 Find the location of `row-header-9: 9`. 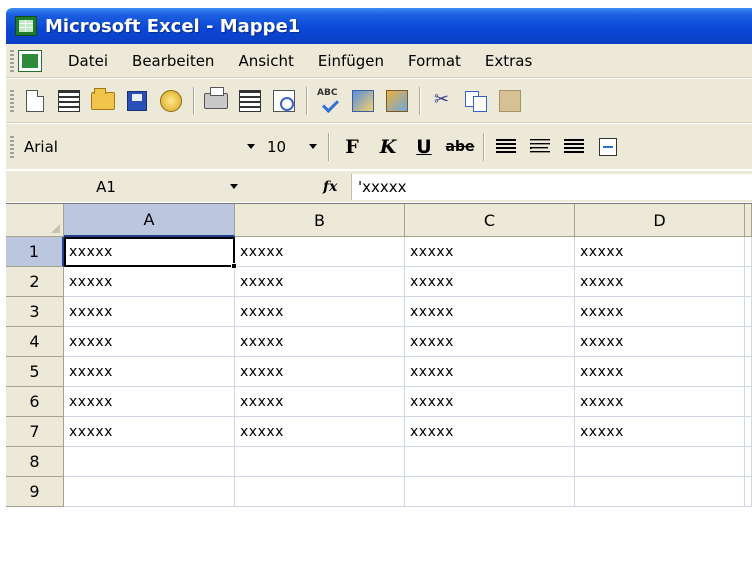

row-header-9: 9 is located at coordinates (35, 492).